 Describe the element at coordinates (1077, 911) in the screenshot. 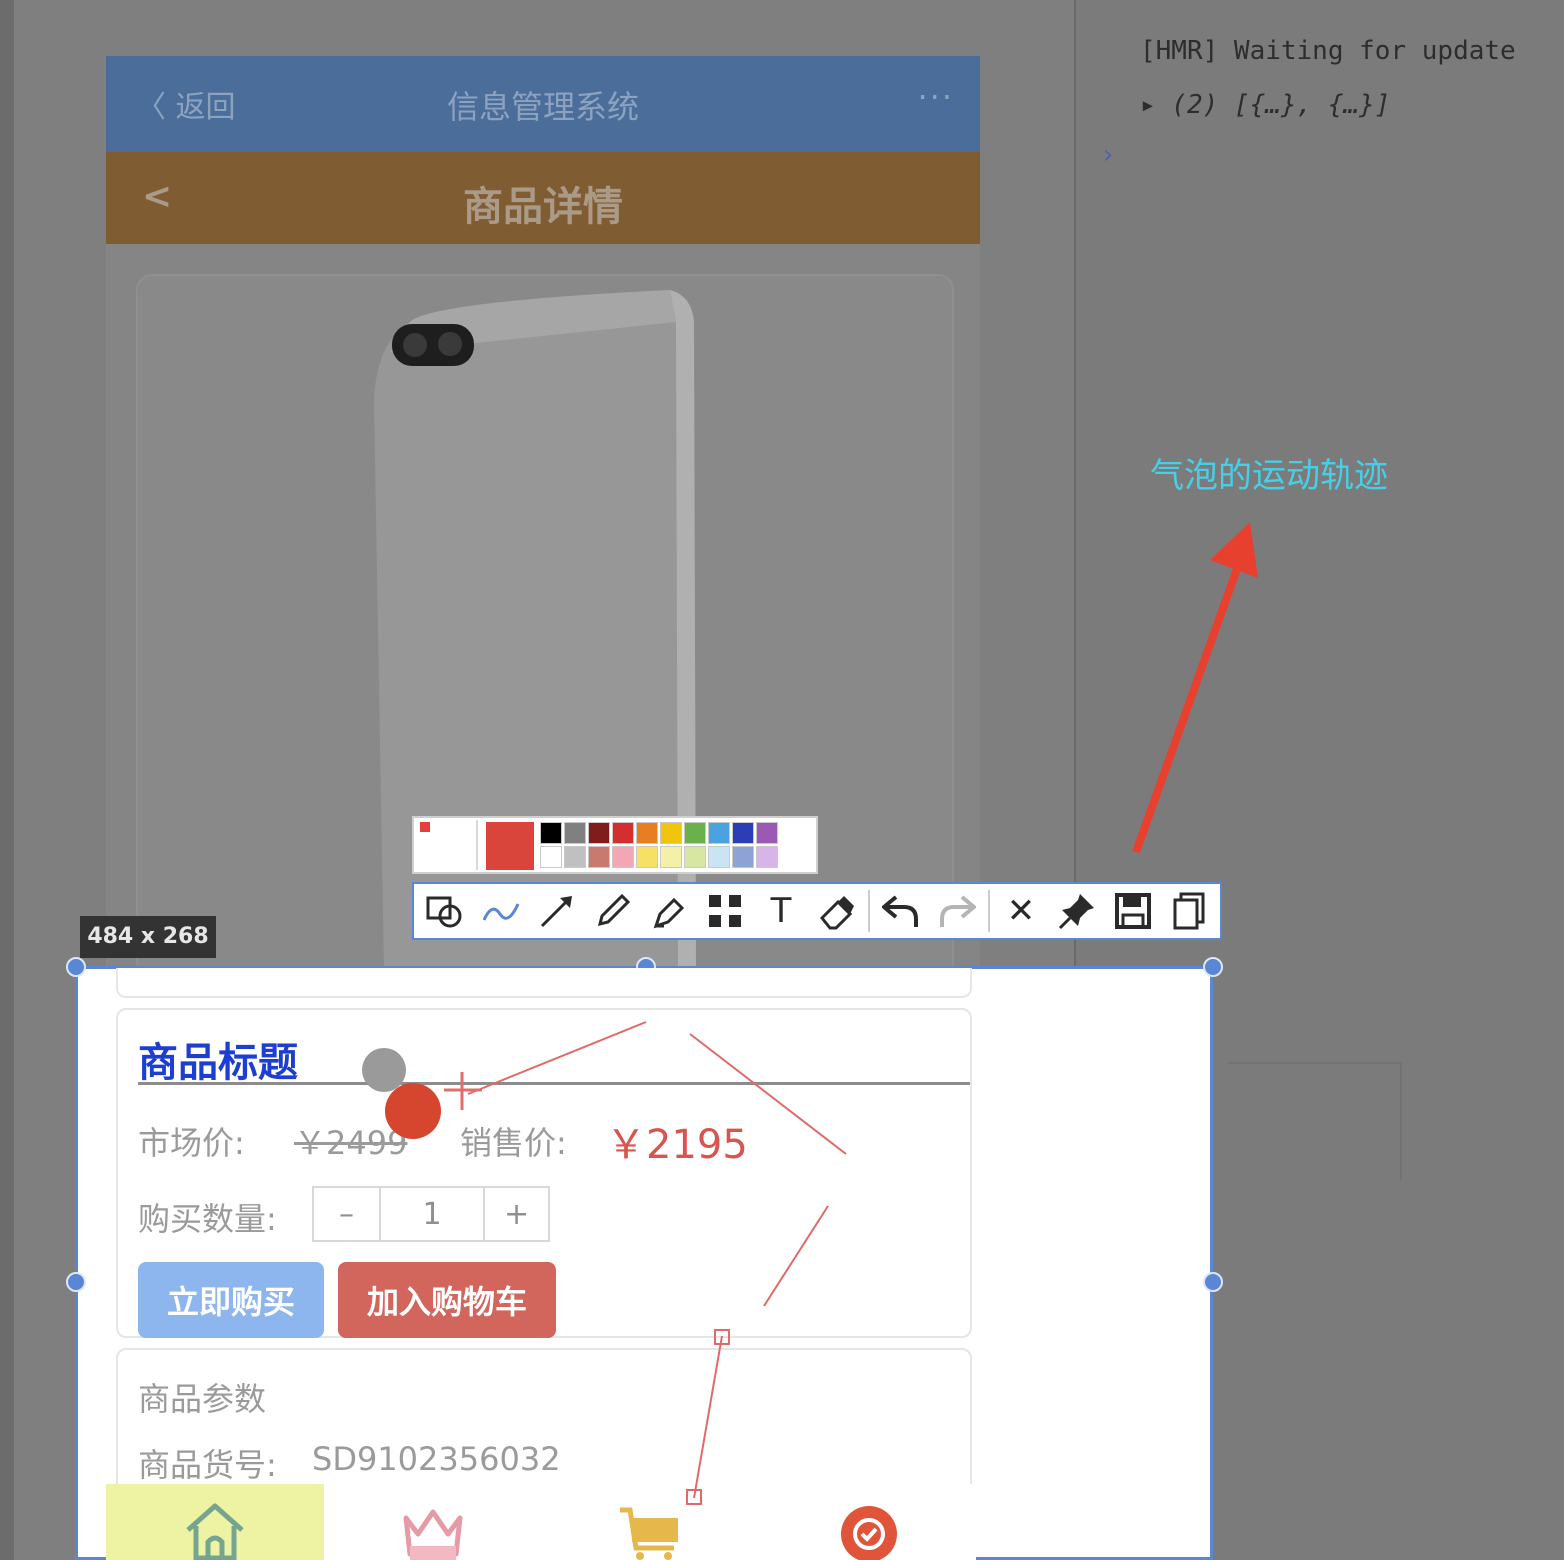

I see `pin-icon` at that location.